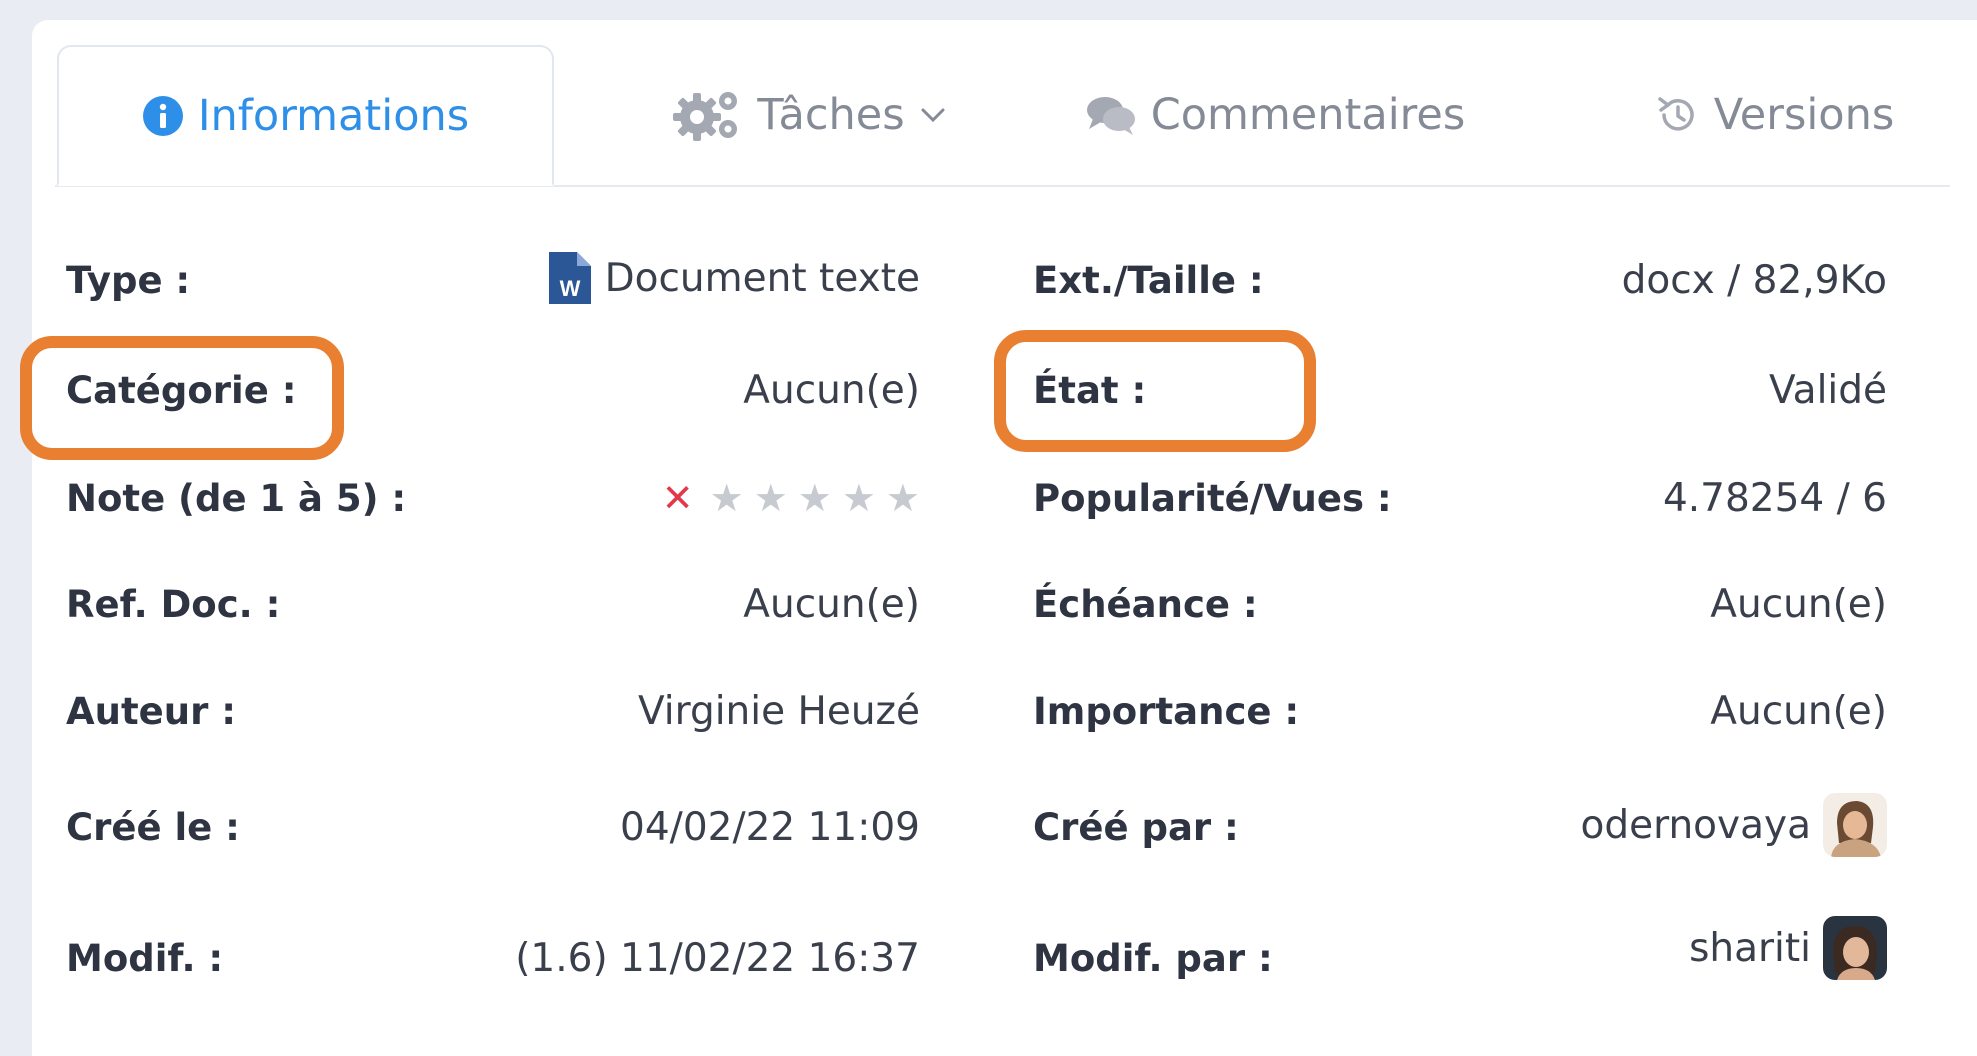 The image size is (1977, 1056). I want to click on word-document-icon: W, so click(569, 278).